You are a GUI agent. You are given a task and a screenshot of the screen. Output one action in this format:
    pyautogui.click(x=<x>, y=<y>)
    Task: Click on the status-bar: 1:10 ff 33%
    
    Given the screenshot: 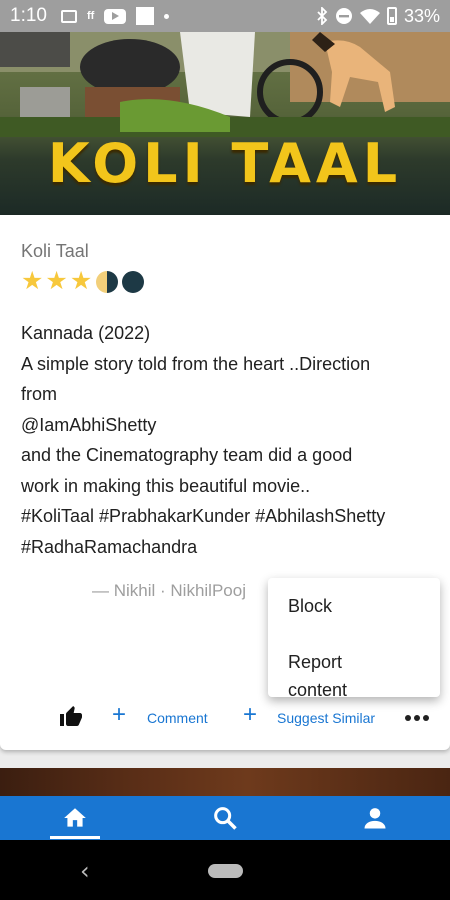 What is the action you would take?
    pyautogui.click(x=225, y=16)
    